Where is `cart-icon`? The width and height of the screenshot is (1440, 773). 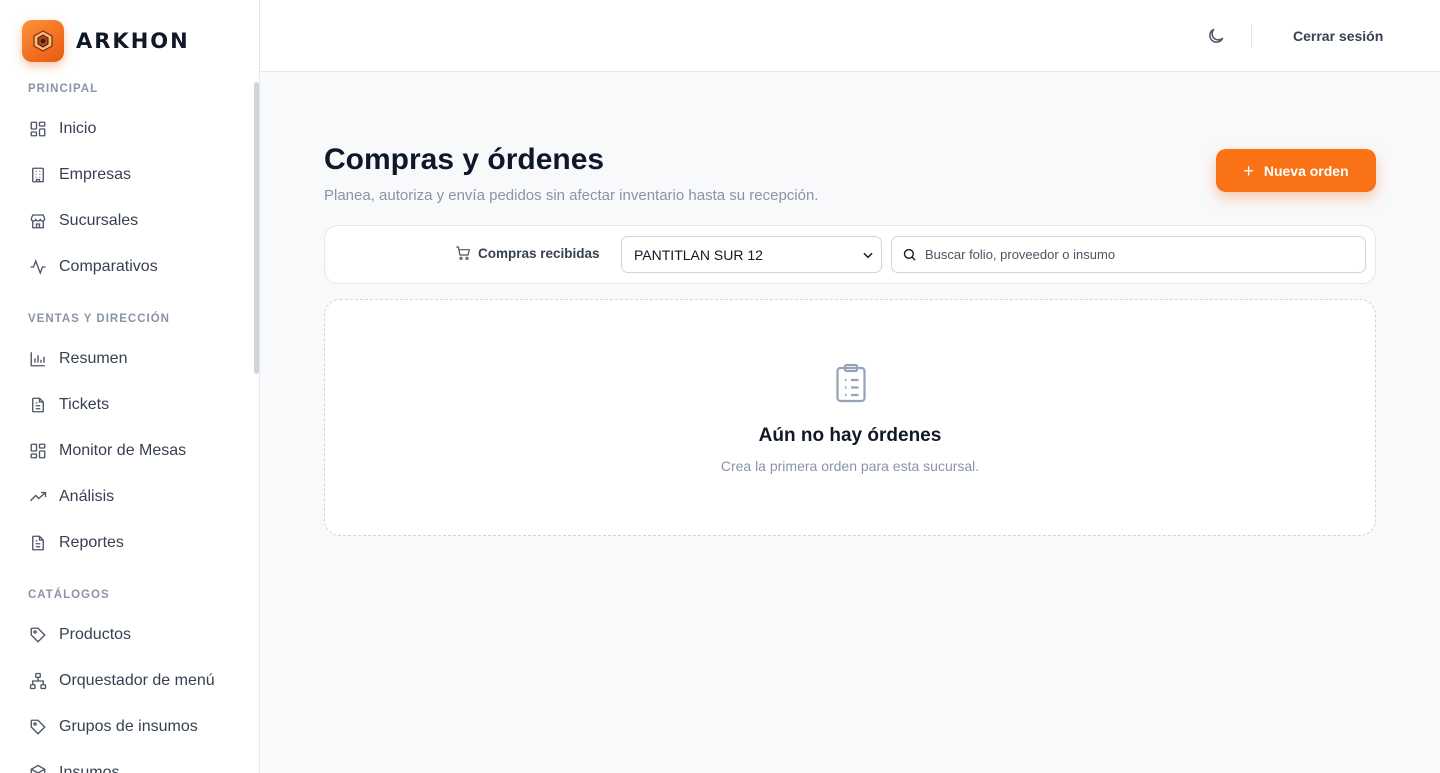 cart-icon is located at coordinates (463, 253).